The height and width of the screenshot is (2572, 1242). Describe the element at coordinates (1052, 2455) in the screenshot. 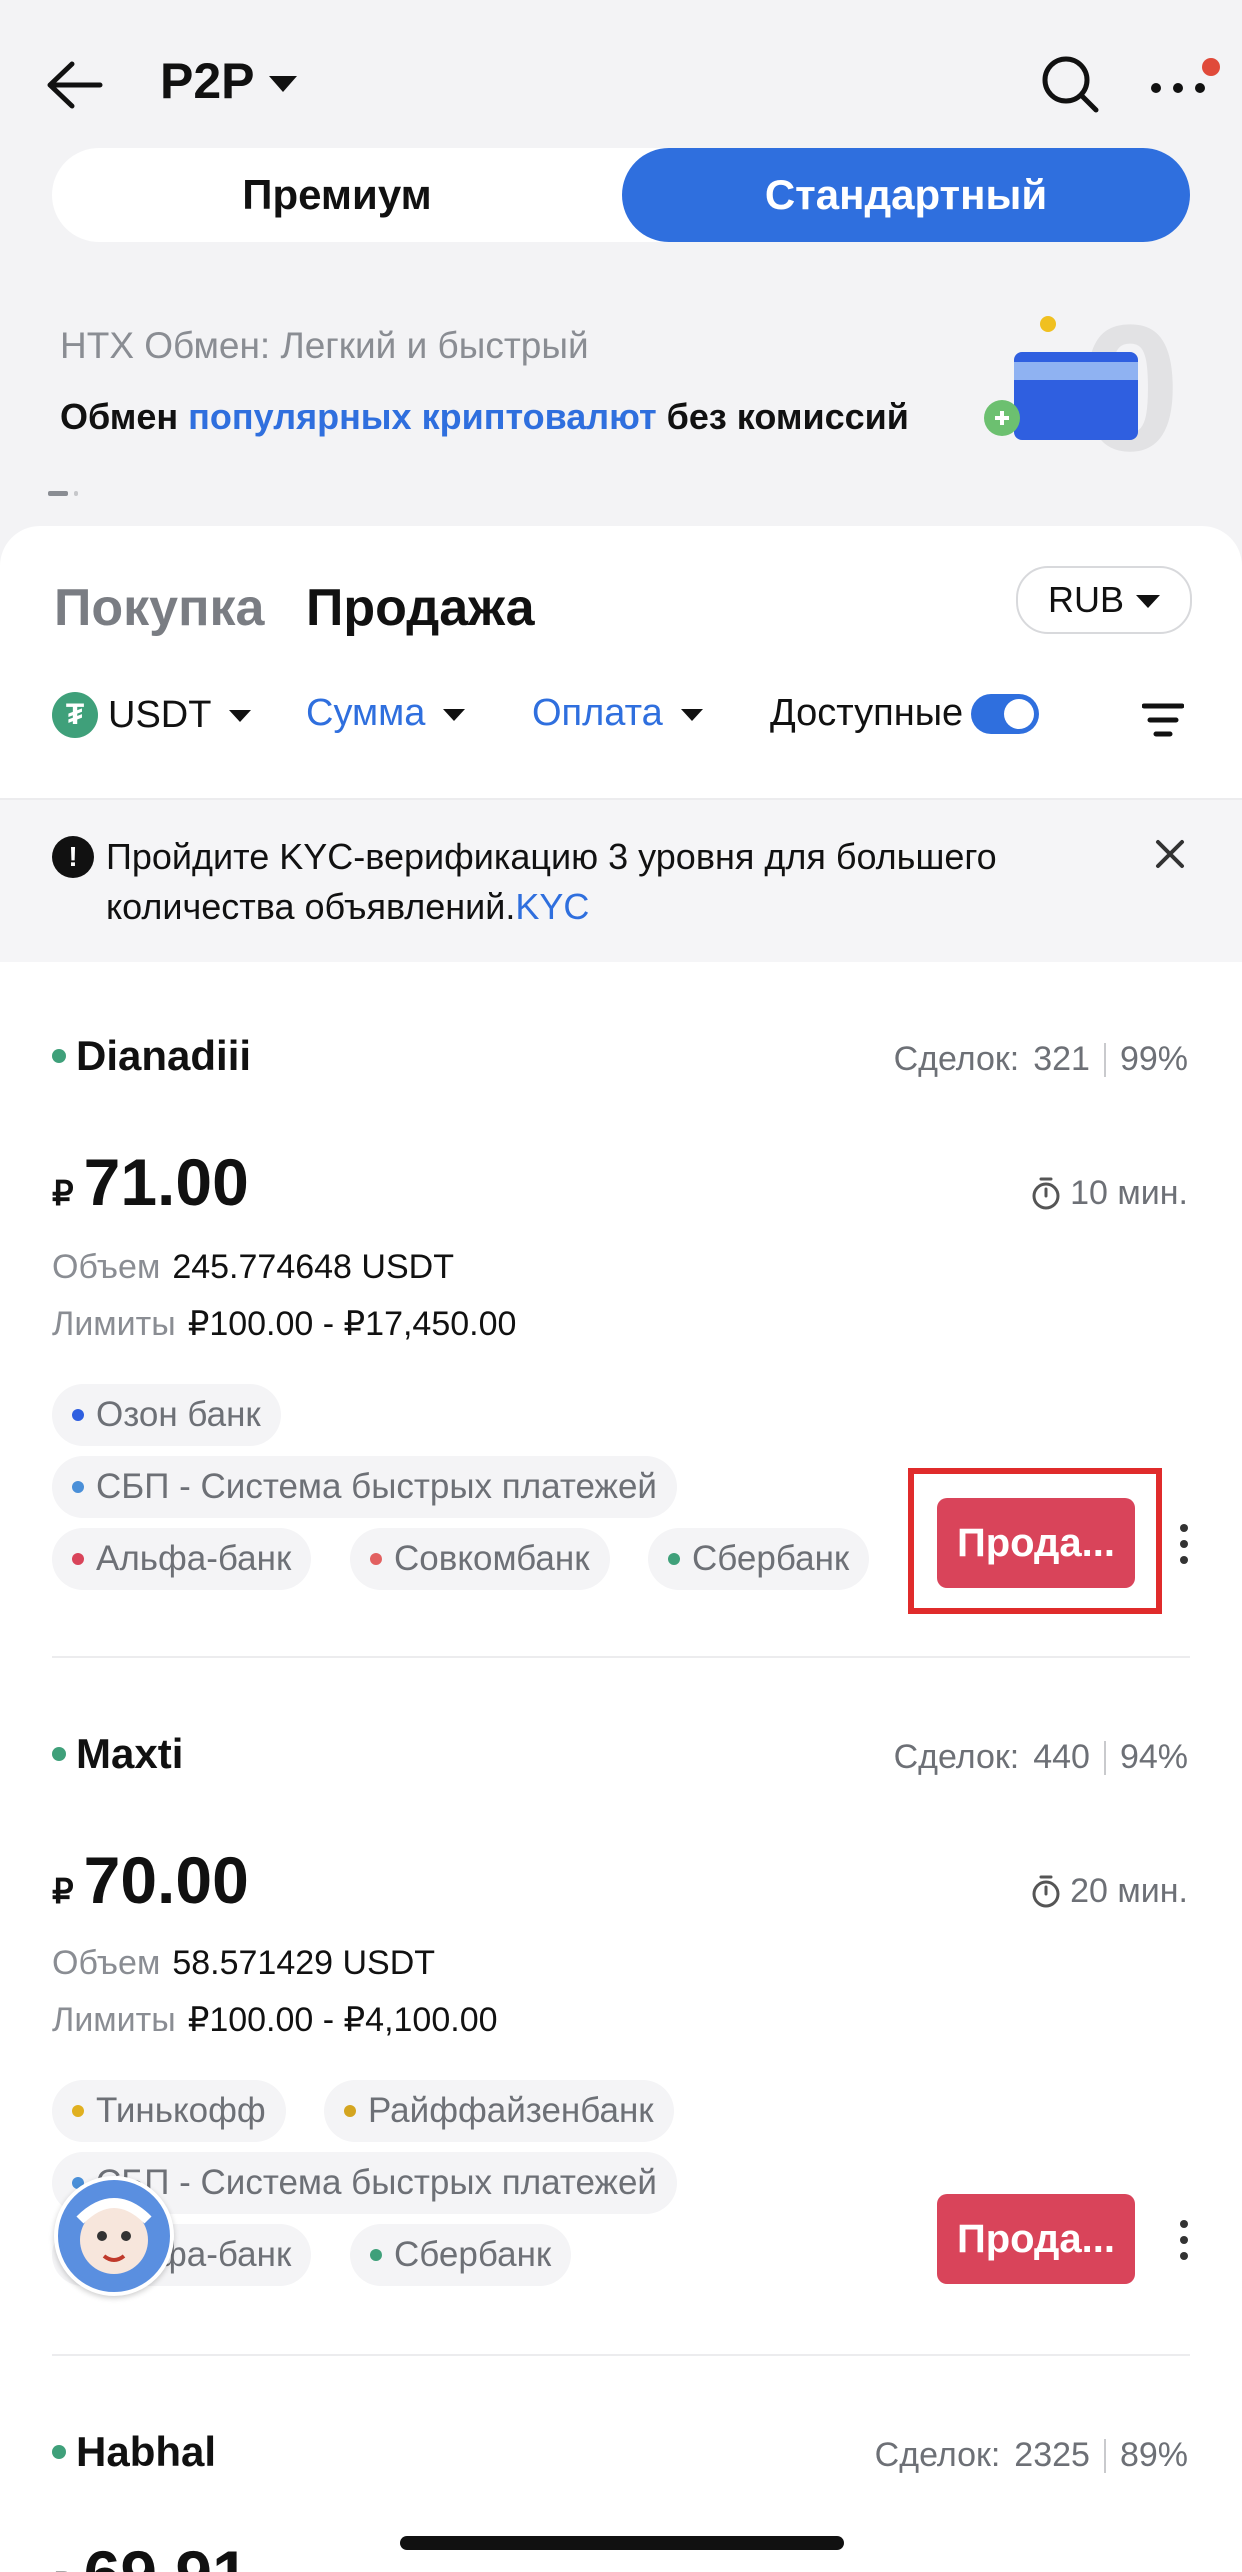

I see `deals-count: 2325` at that location.